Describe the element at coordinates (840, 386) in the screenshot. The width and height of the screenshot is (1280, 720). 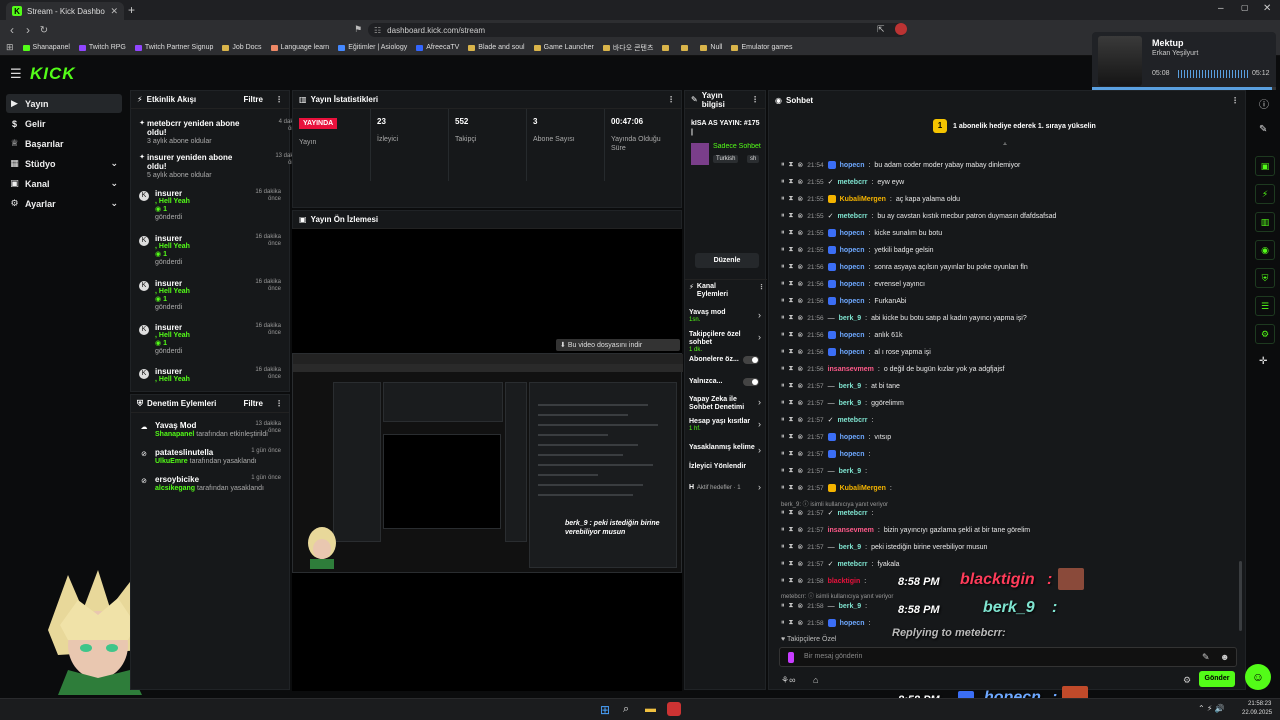
I see `chat-message: ⏸ ⧗ ⊗ 21:57— berk_9: at bi tane` at that location.